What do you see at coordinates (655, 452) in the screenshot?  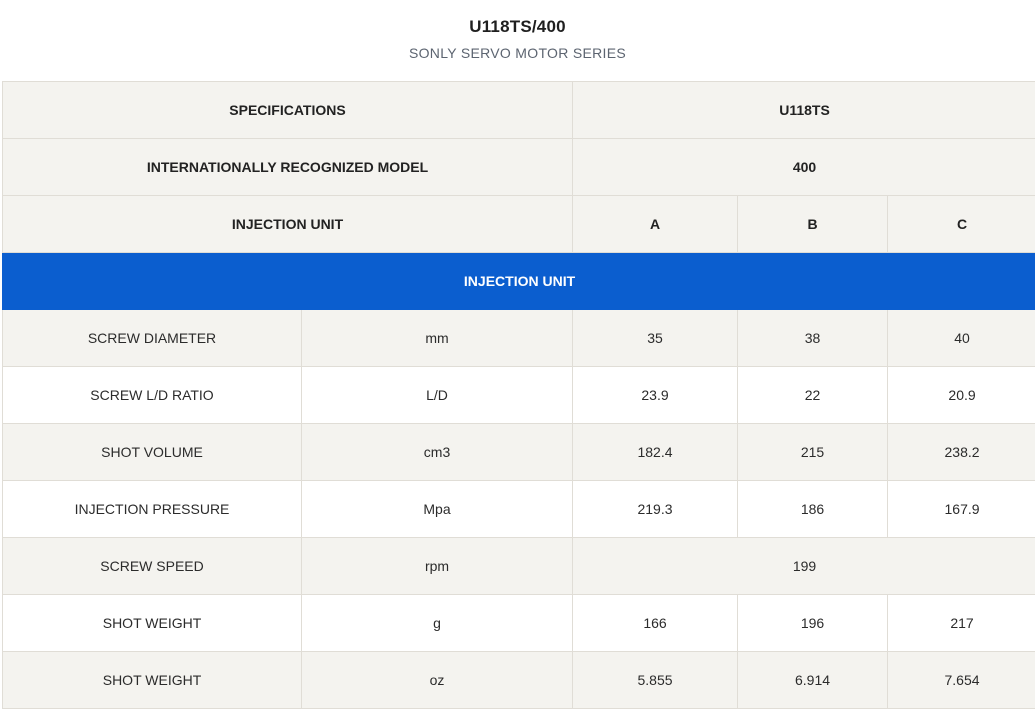 I see `row-value-a: 182.4` at bounding box center [655, 452].